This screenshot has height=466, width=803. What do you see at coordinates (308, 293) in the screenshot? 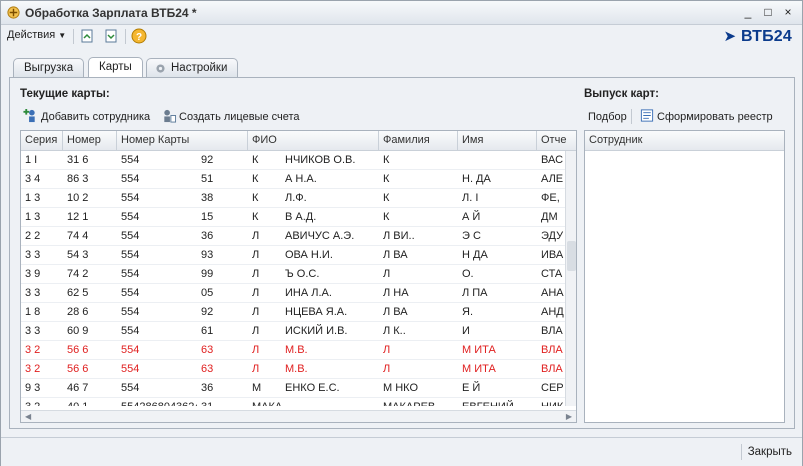
I see `table-cell: ИНА Л.А.` at bounding box center [308, 293].